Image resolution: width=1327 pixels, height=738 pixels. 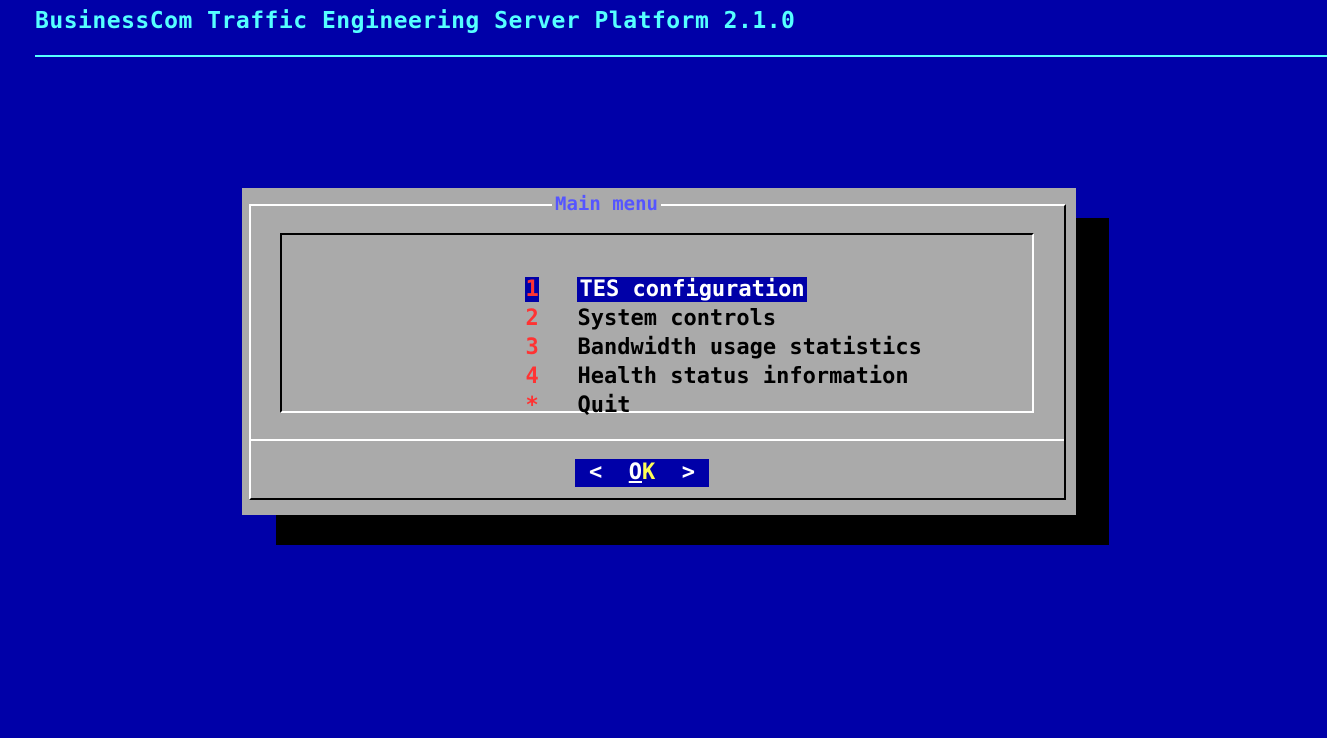 I want to click on button-separator, so click(x=657, y=440).